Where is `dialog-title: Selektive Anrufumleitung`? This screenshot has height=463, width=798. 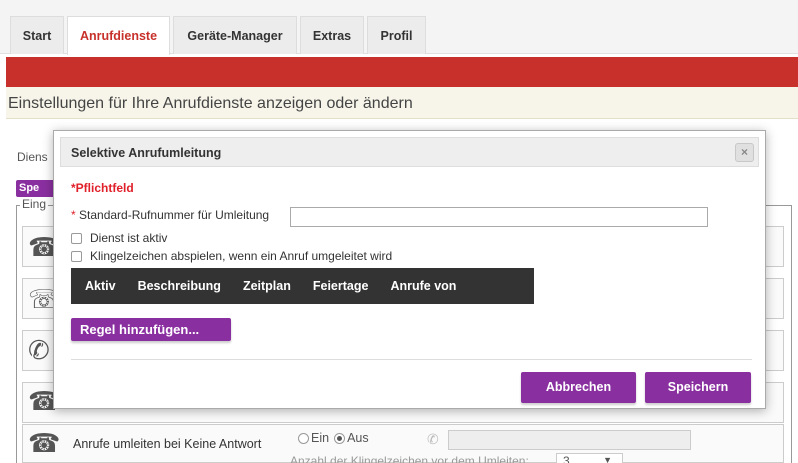 dialog-title: Selektive Anrufumleitung is located at coordinates (146, 153).